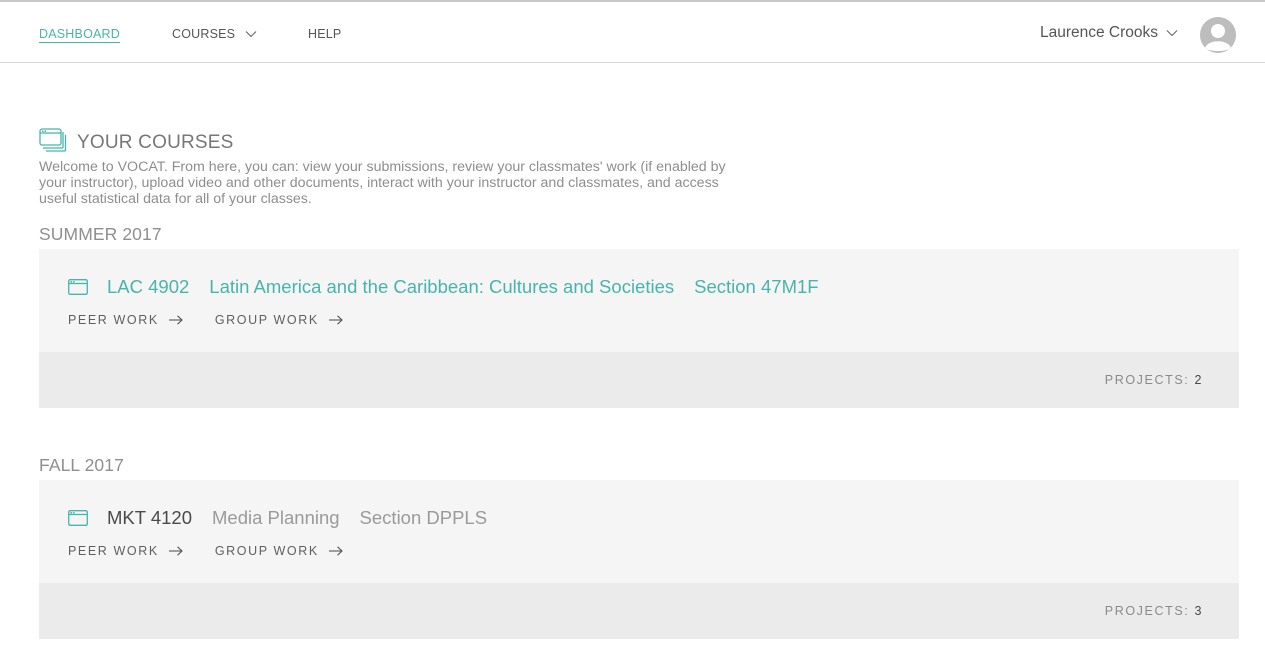 This screenshot has height=657, width=1265. I want to click on user-avatar-icon, so click(1218, 35).